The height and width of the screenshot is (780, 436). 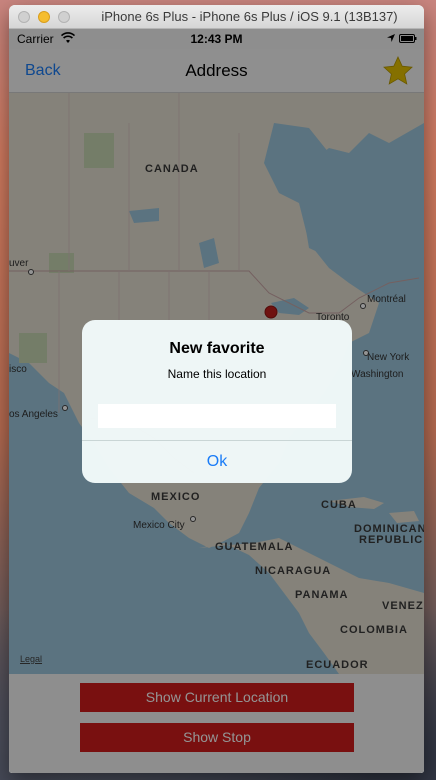 What do you see at coordinates (217, 348) in the screenshot?
I see `alert-title: New favorite` at bounding box center [217, 348].